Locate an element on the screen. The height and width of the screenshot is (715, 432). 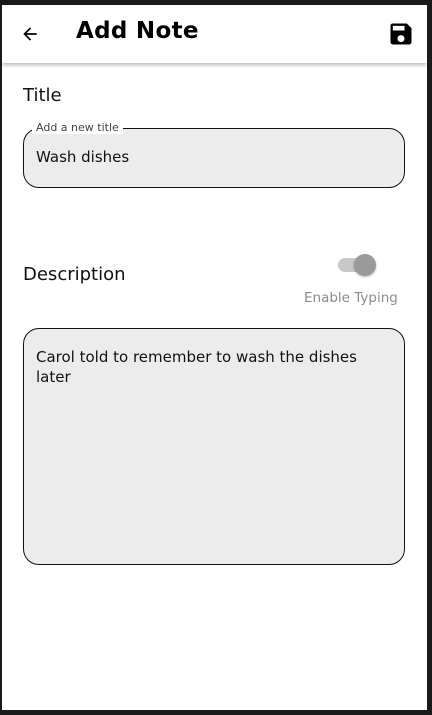
save-button is located at coordinates (401, 34).